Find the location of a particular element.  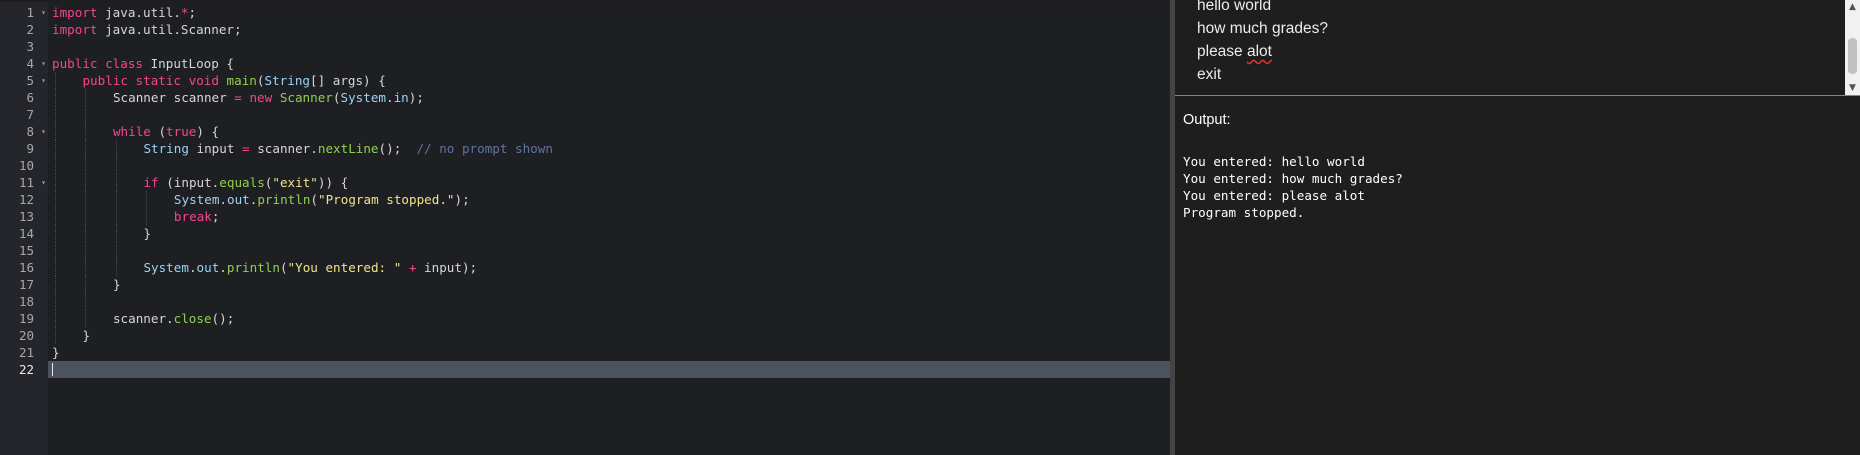

stdin-line: exit is located at coordinates (1209, 74).